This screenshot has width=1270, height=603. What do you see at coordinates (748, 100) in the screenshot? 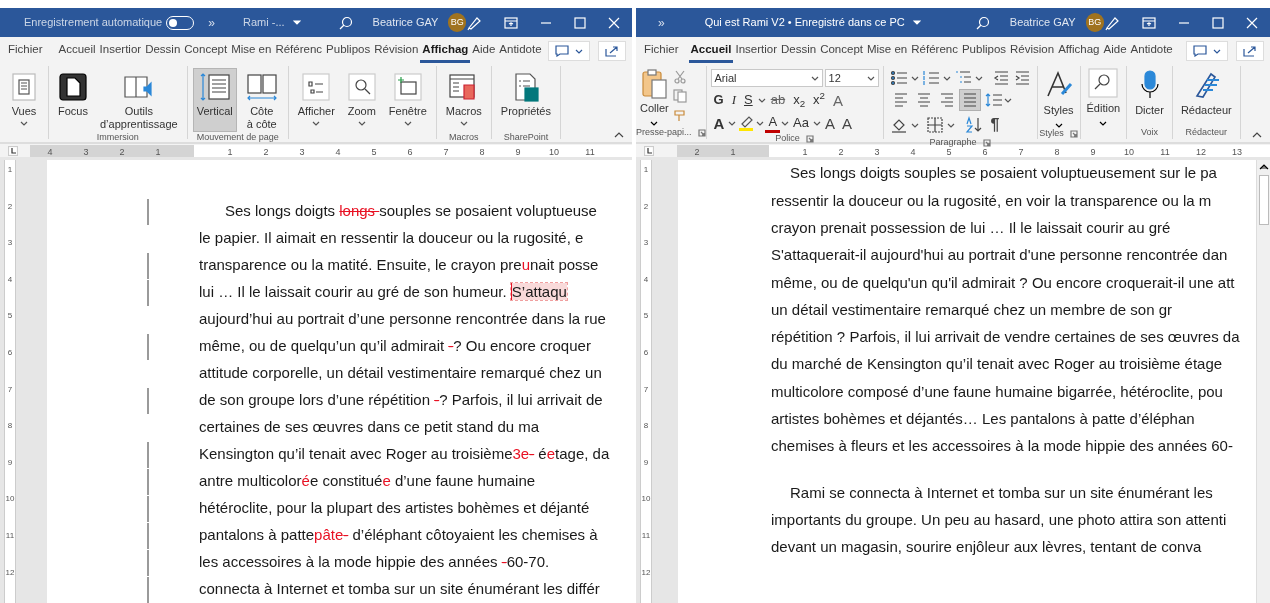
I see `underline-button: S` at bounding box center [748, 100].